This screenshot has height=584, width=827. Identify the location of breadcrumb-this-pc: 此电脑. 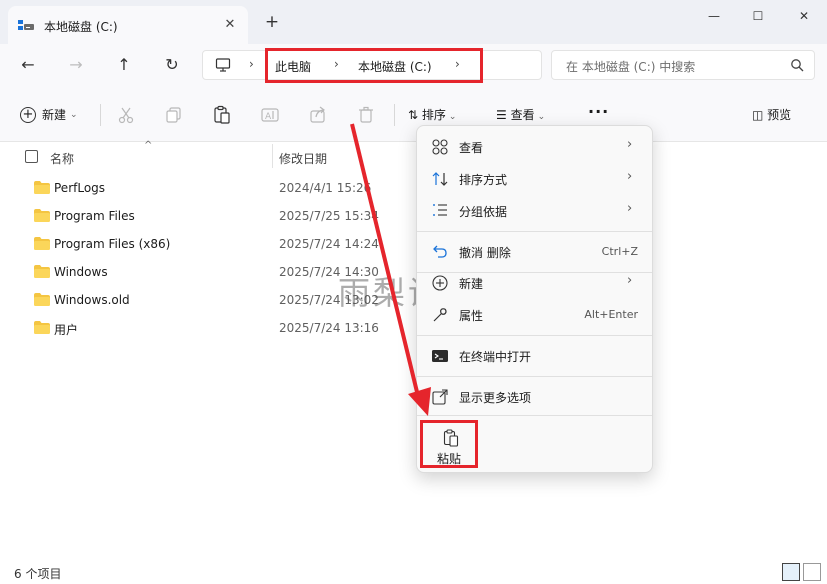
(293, 66).